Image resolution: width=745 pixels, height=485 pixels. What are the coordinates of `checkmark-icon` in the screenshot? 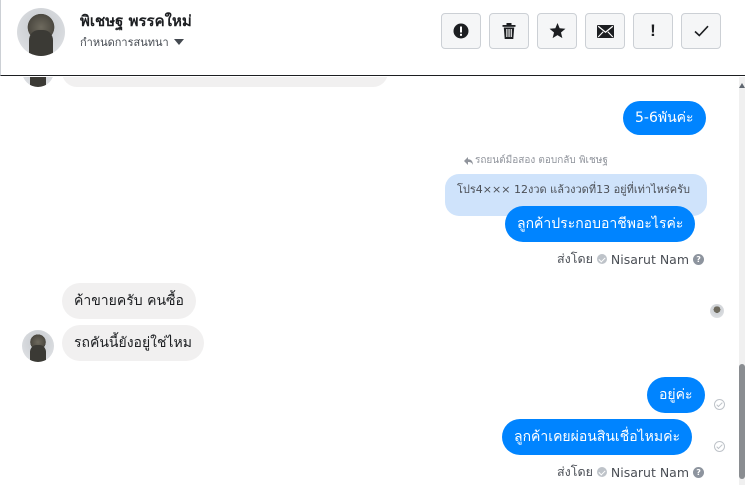 It's located at (701, 31).